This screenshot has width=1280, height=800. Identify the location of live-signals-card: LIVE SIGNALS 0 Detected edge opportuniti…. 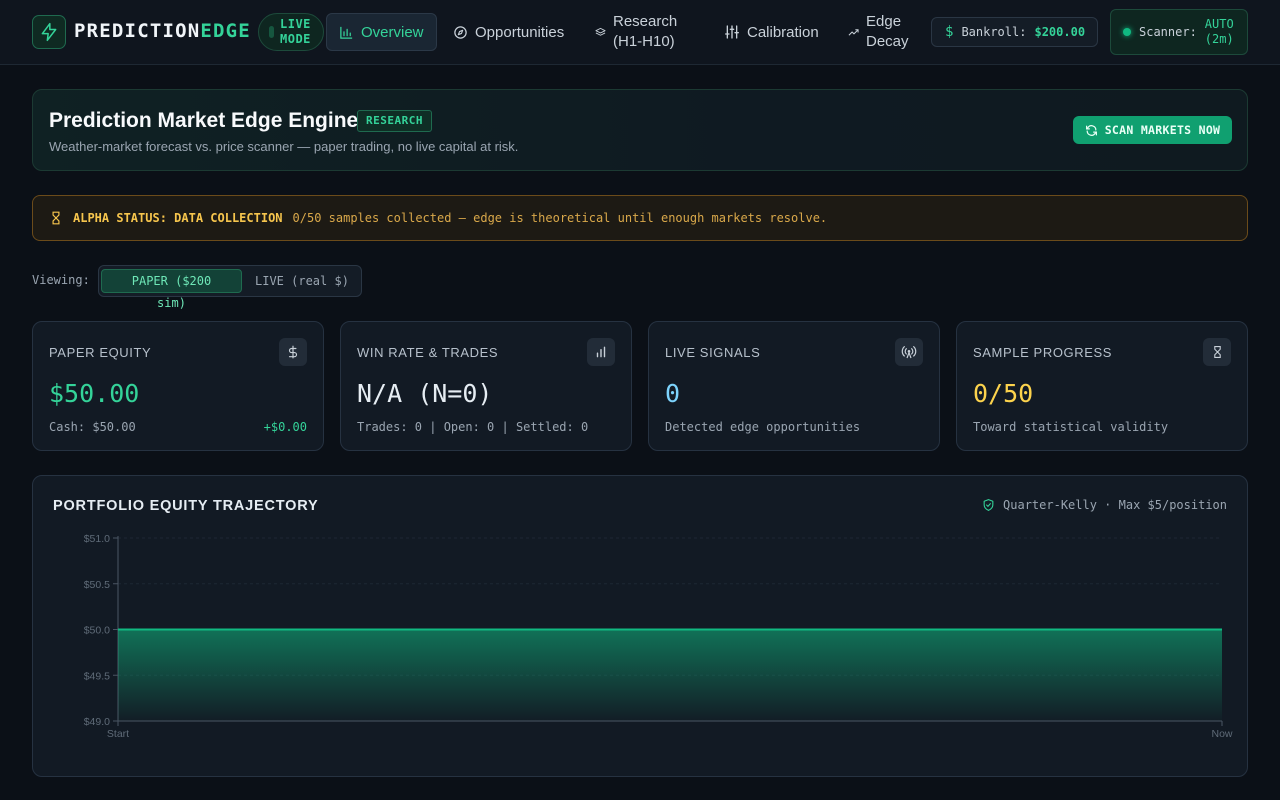
(794, 386).